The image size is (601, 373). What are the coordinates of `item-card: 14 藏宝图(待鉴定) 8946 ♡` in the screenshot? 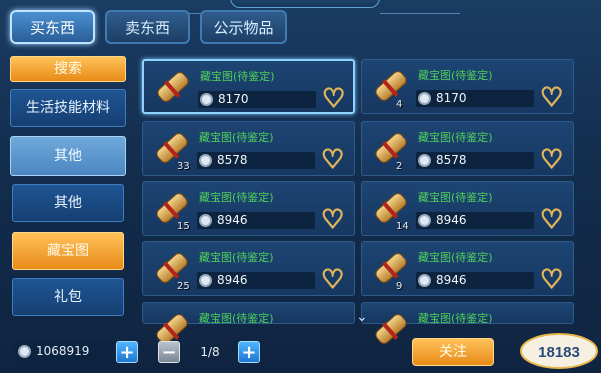 It's located at (467, 208).